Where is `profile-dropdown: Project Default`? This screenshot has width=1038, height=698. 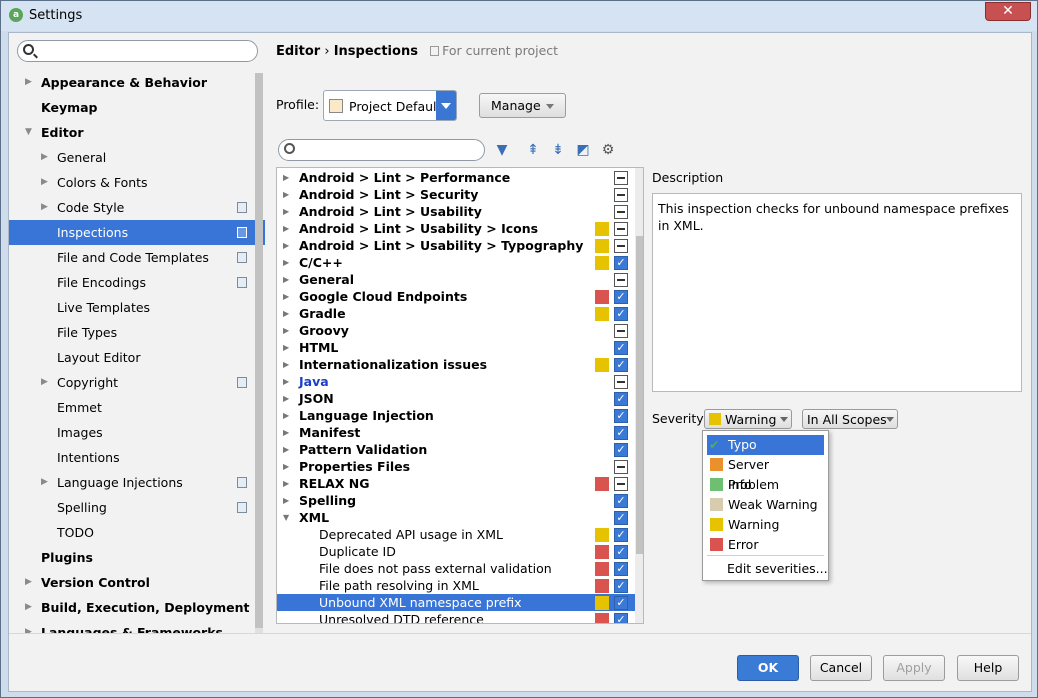 profile-dropdown: Project Default is located at coordinates (390, 105).